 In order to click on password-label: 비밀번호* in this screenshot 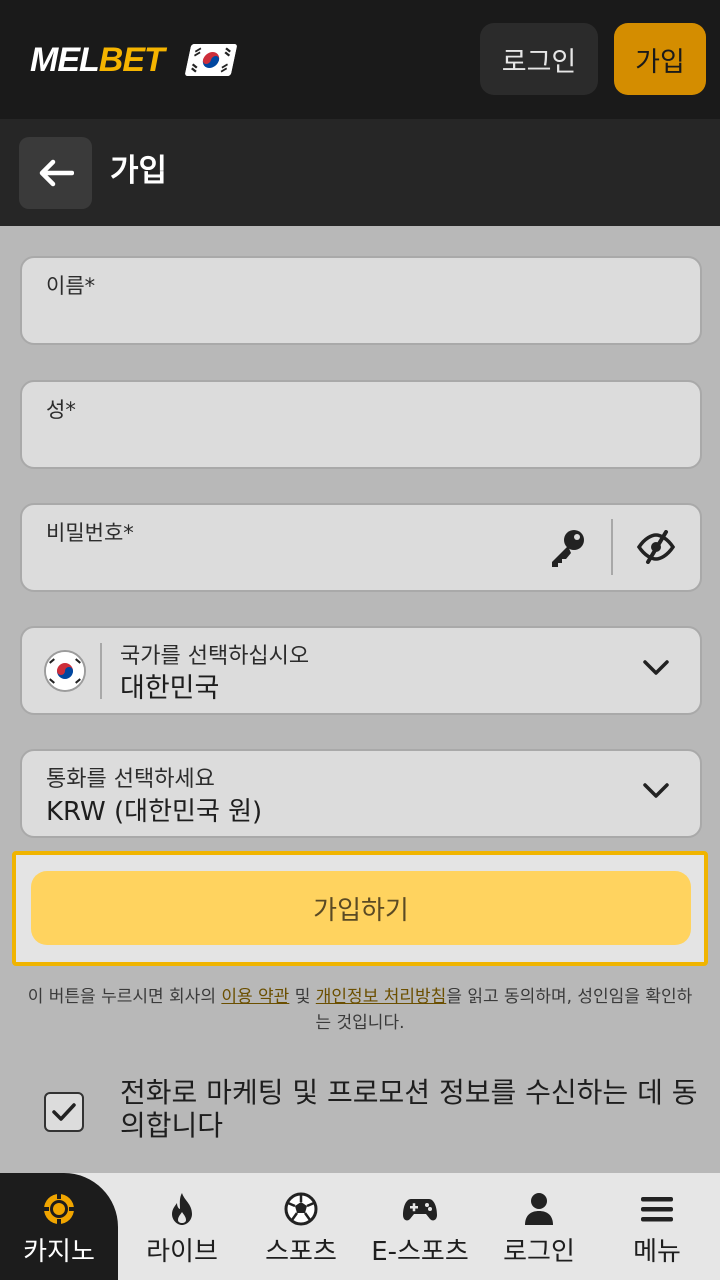, I will do `click(90, 533)`.